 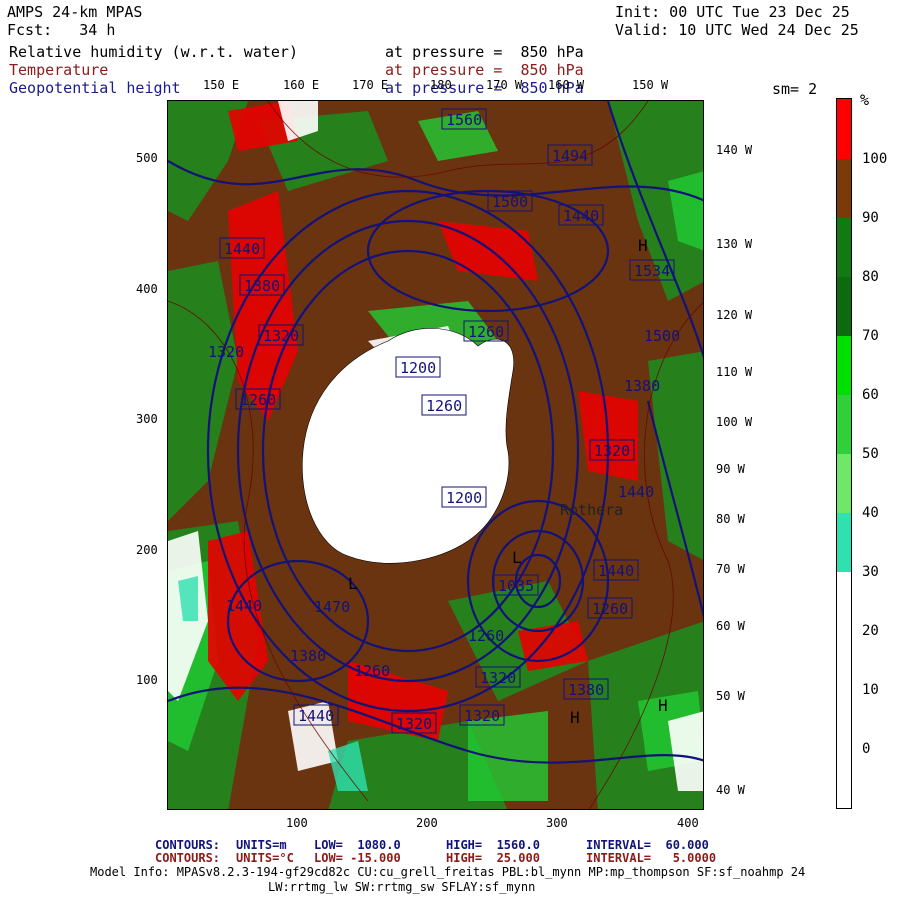 I want to click on lon-label-right: 70 W, so click(x=730, y=569).